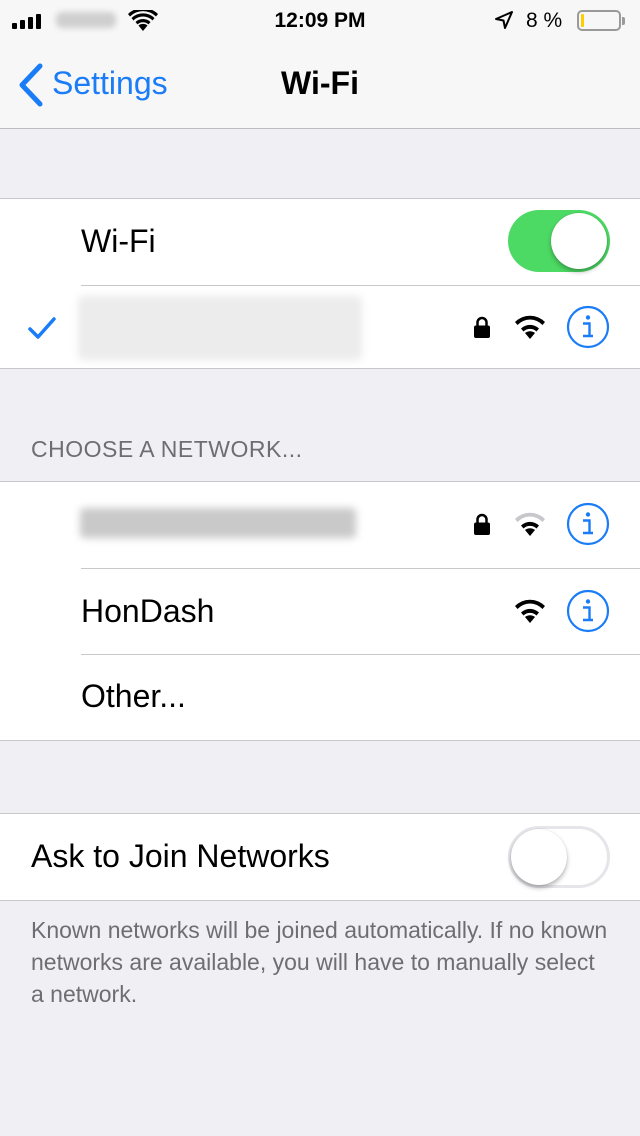 Image resolution: width=640 pixels, height=1136 pixels. I want to click on network-name: HonDash, so click(148, 611).